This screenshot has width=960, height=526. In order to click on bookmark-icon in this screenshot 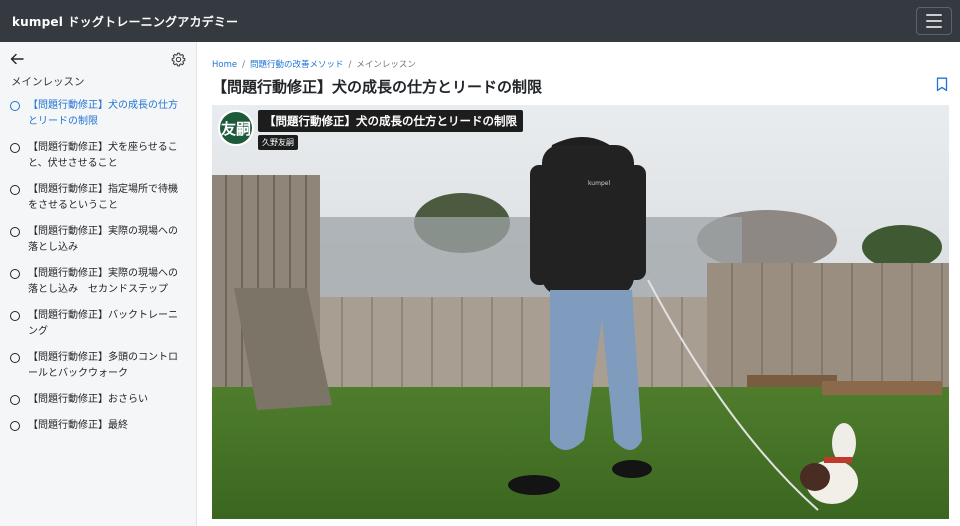, I will do `click(942, 84)`.